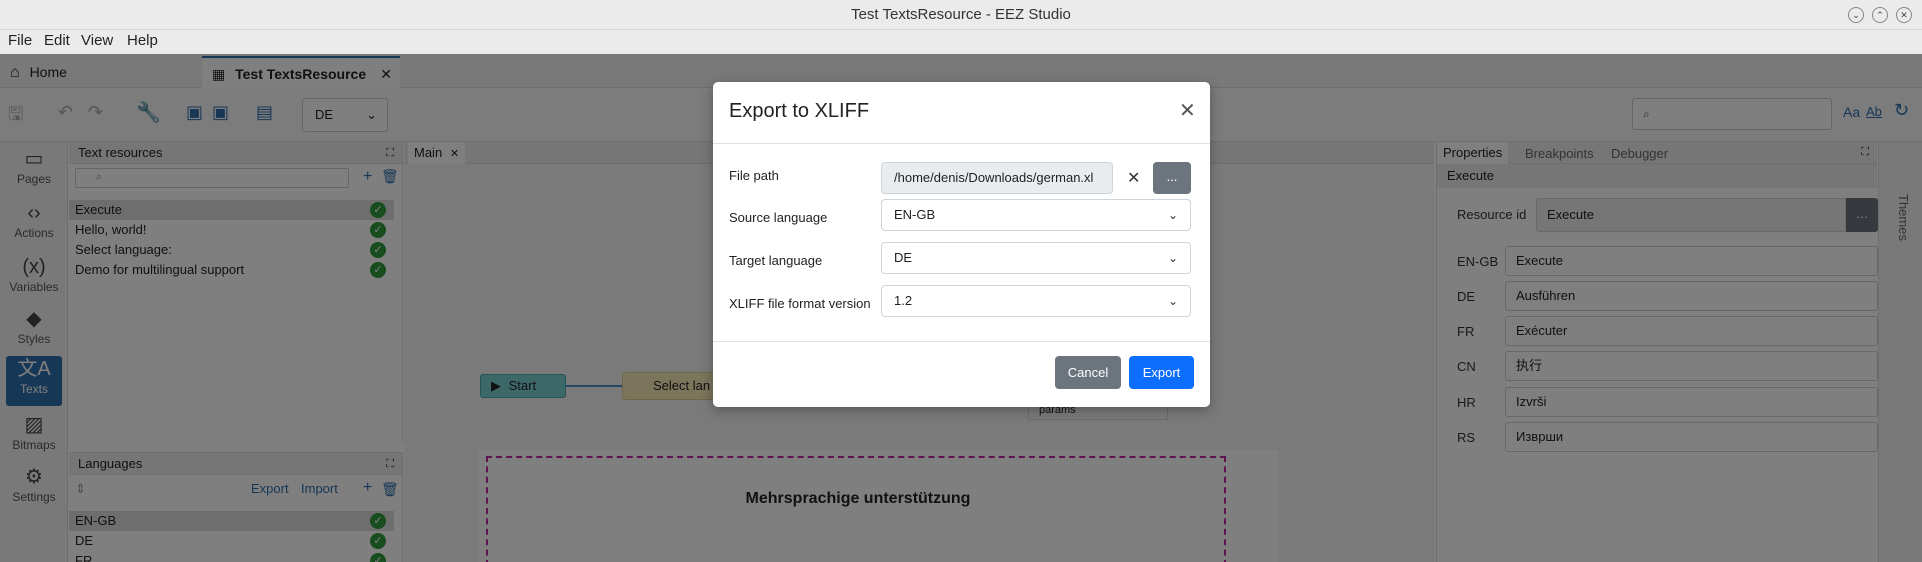 The image size is (1922, 562). What do you see at coordinates (1880, 15) in the screenshot?
I see `maximize-button: ⌃` at bounding box center [1880, 15].